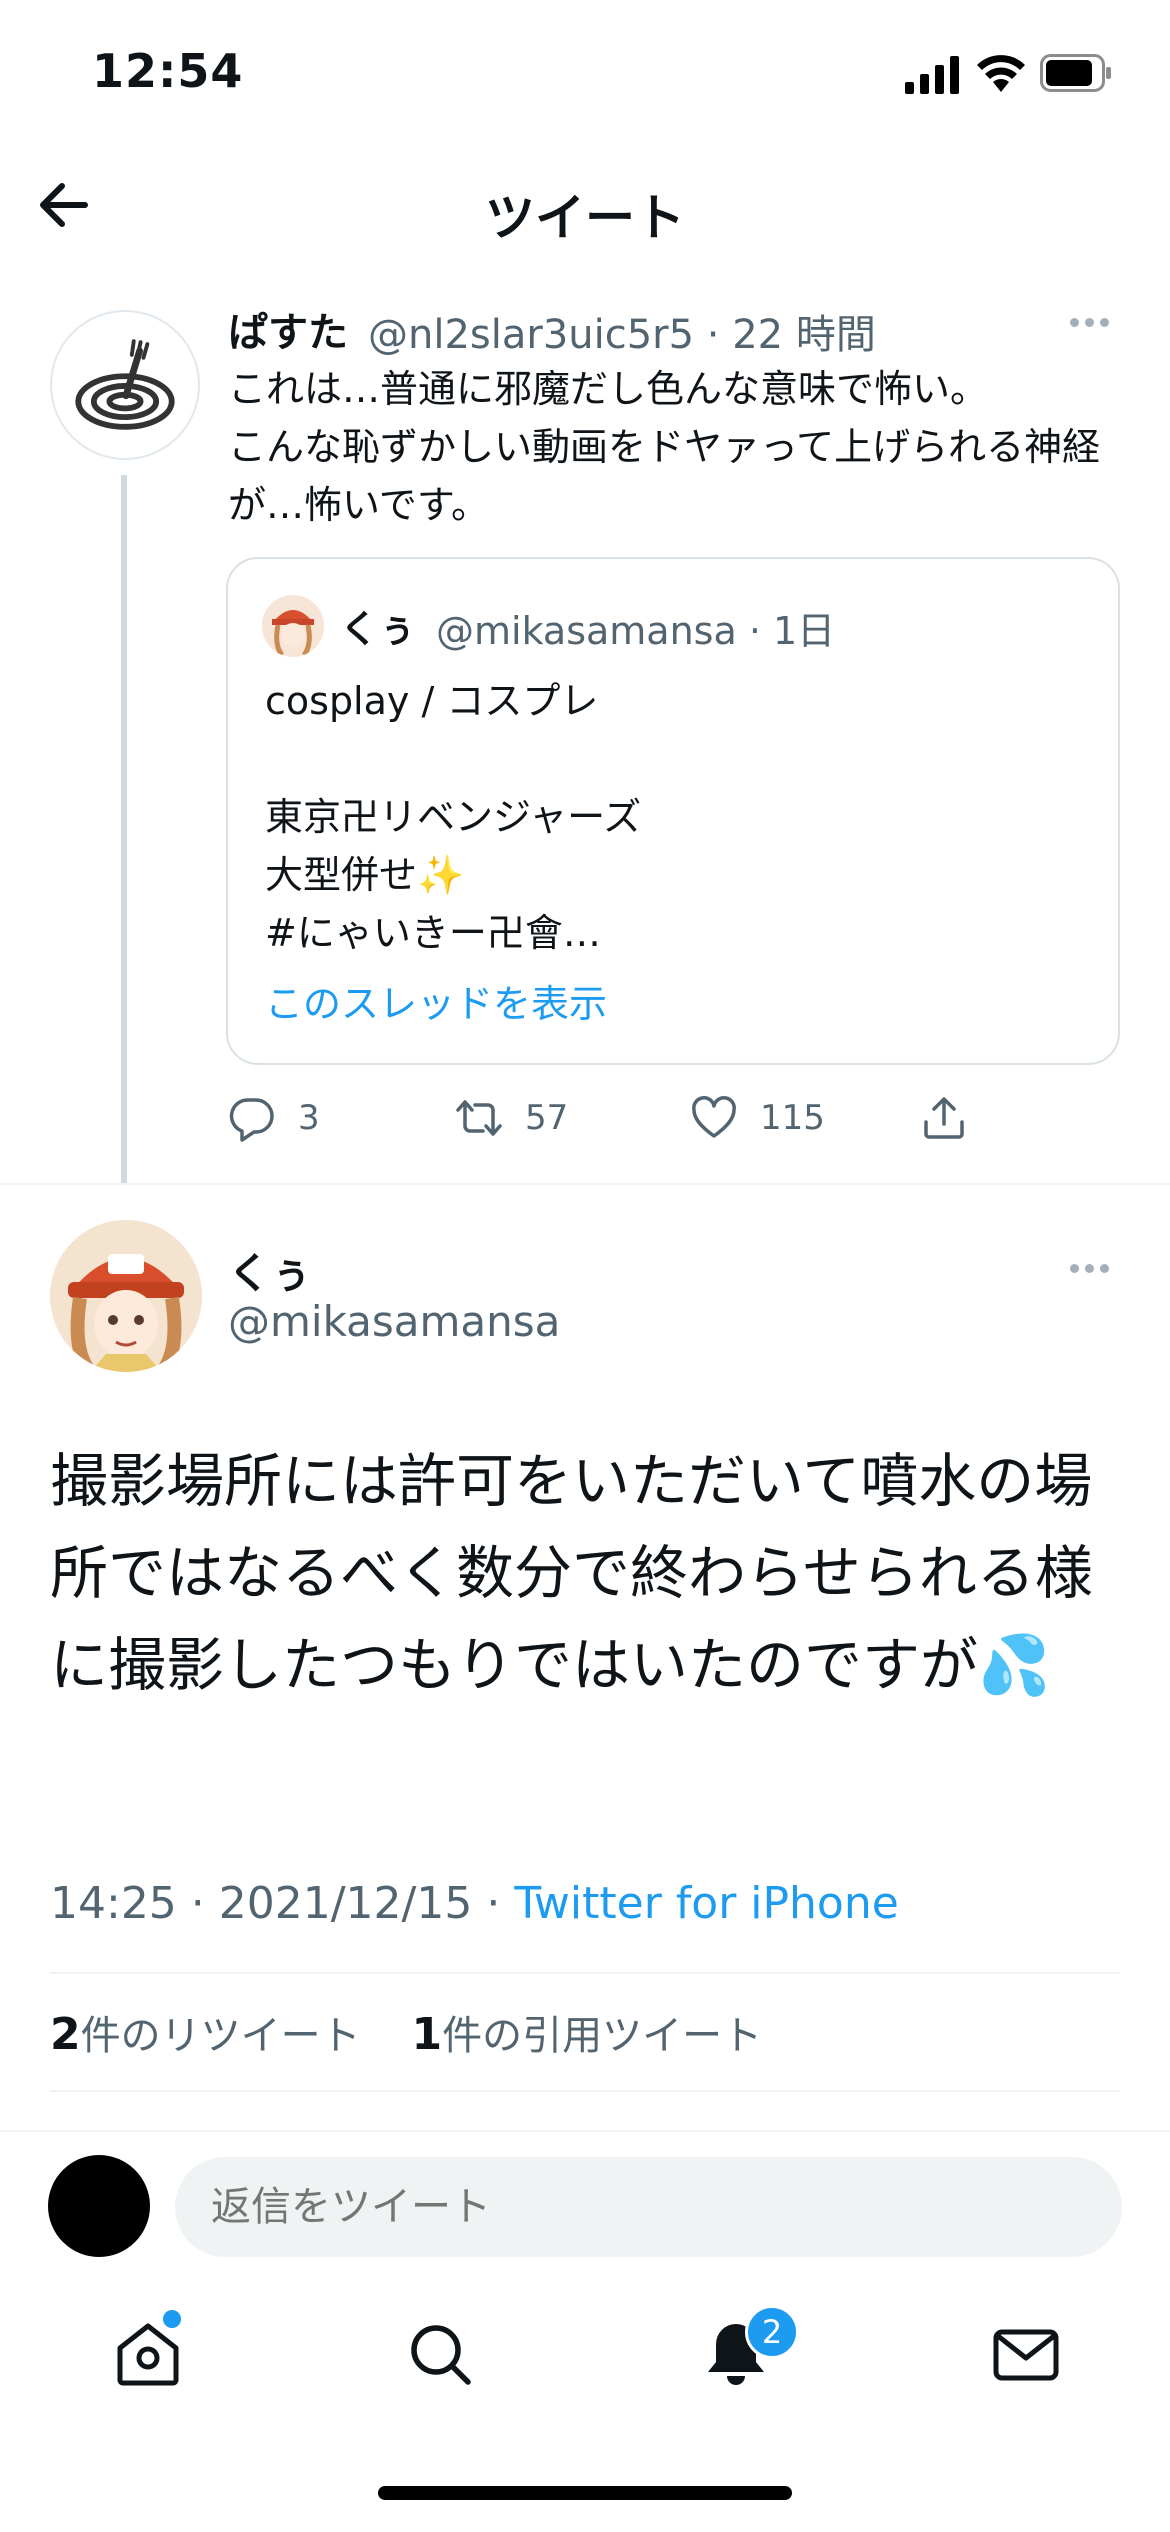  I want to click on like-button: 115, so click(757, 1118).